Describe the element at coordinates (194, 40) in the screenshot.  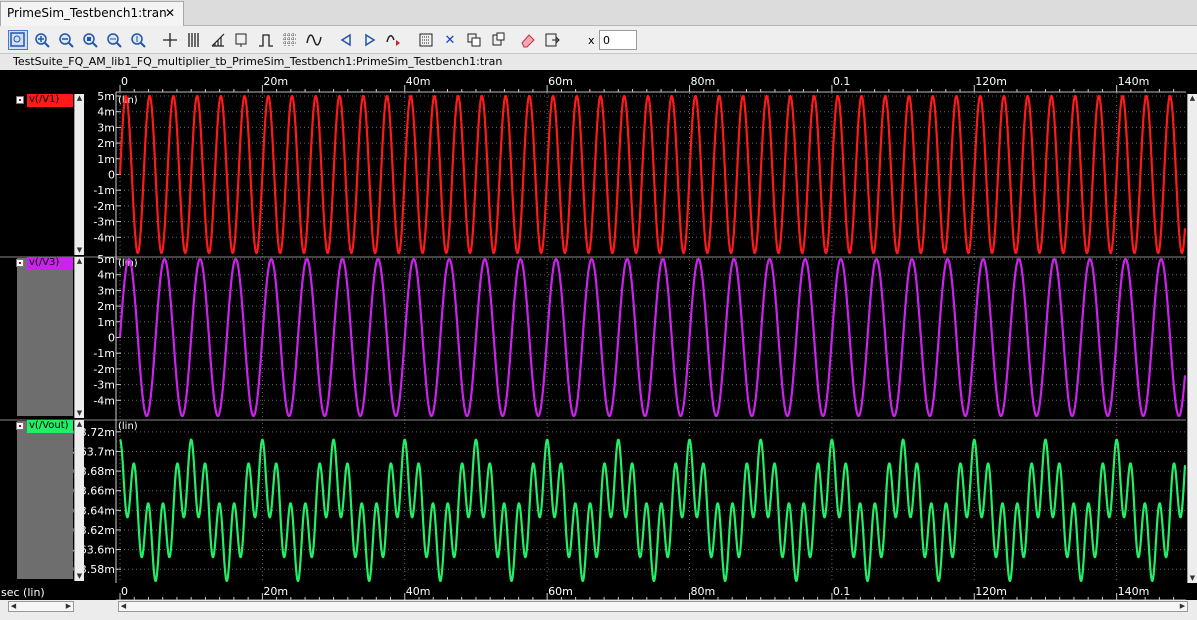
I see `vertical-bars-icon` at that location.